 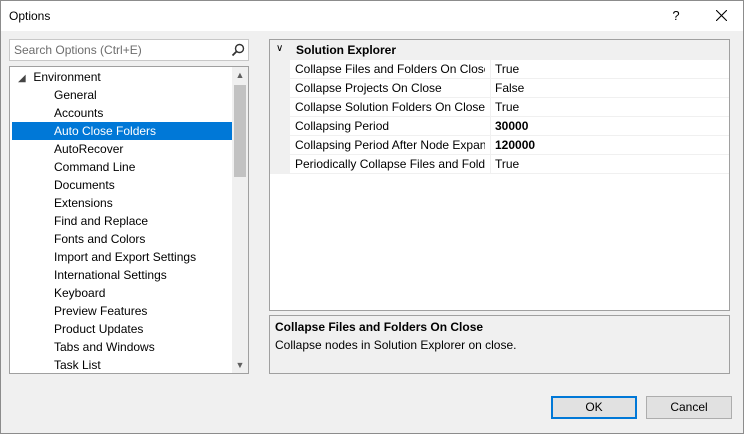 What do you see at coordinates (122, 185) in the screenshot?
I see `tree-item: Documents` at bounding box center [122, 185].